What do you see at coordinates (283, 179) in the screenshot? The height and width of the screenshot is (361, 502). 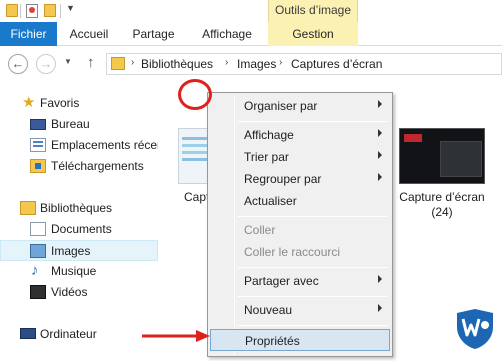 I see `menu-item-label: Regrouper par` at bounding box center [283, 179].